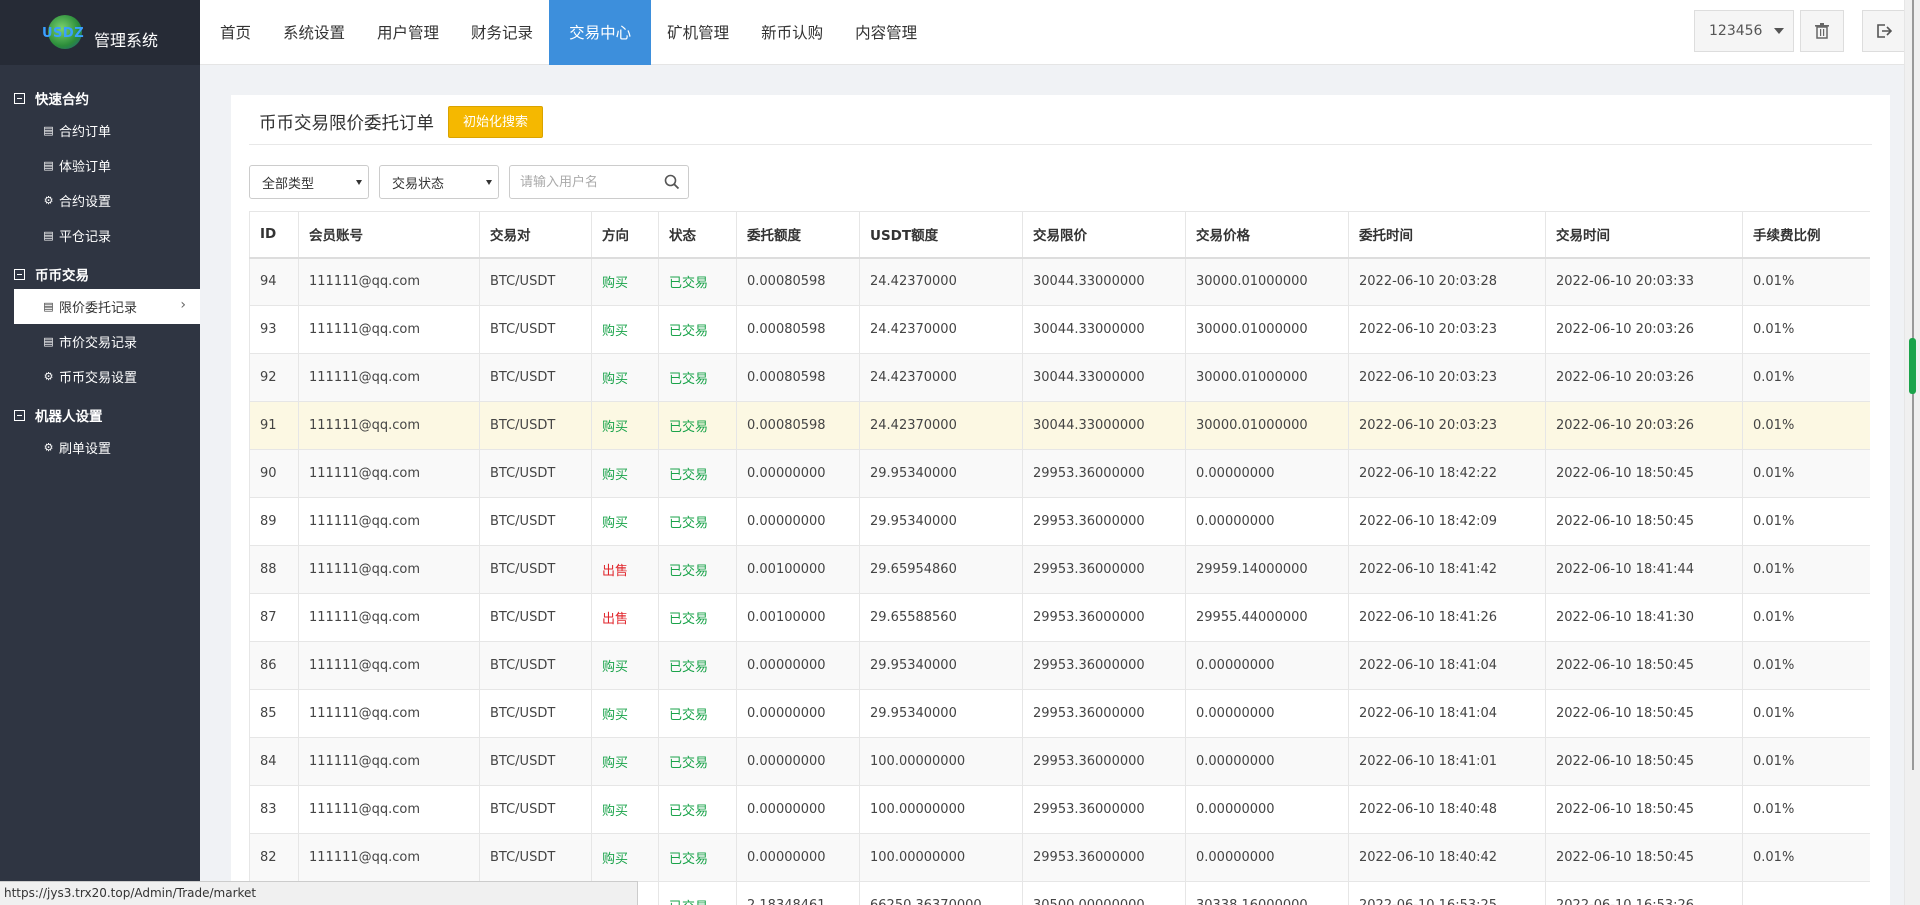 This screenshot has width=1920, height=905. I want to click on type-select: 全部类型, so click(309, 182).